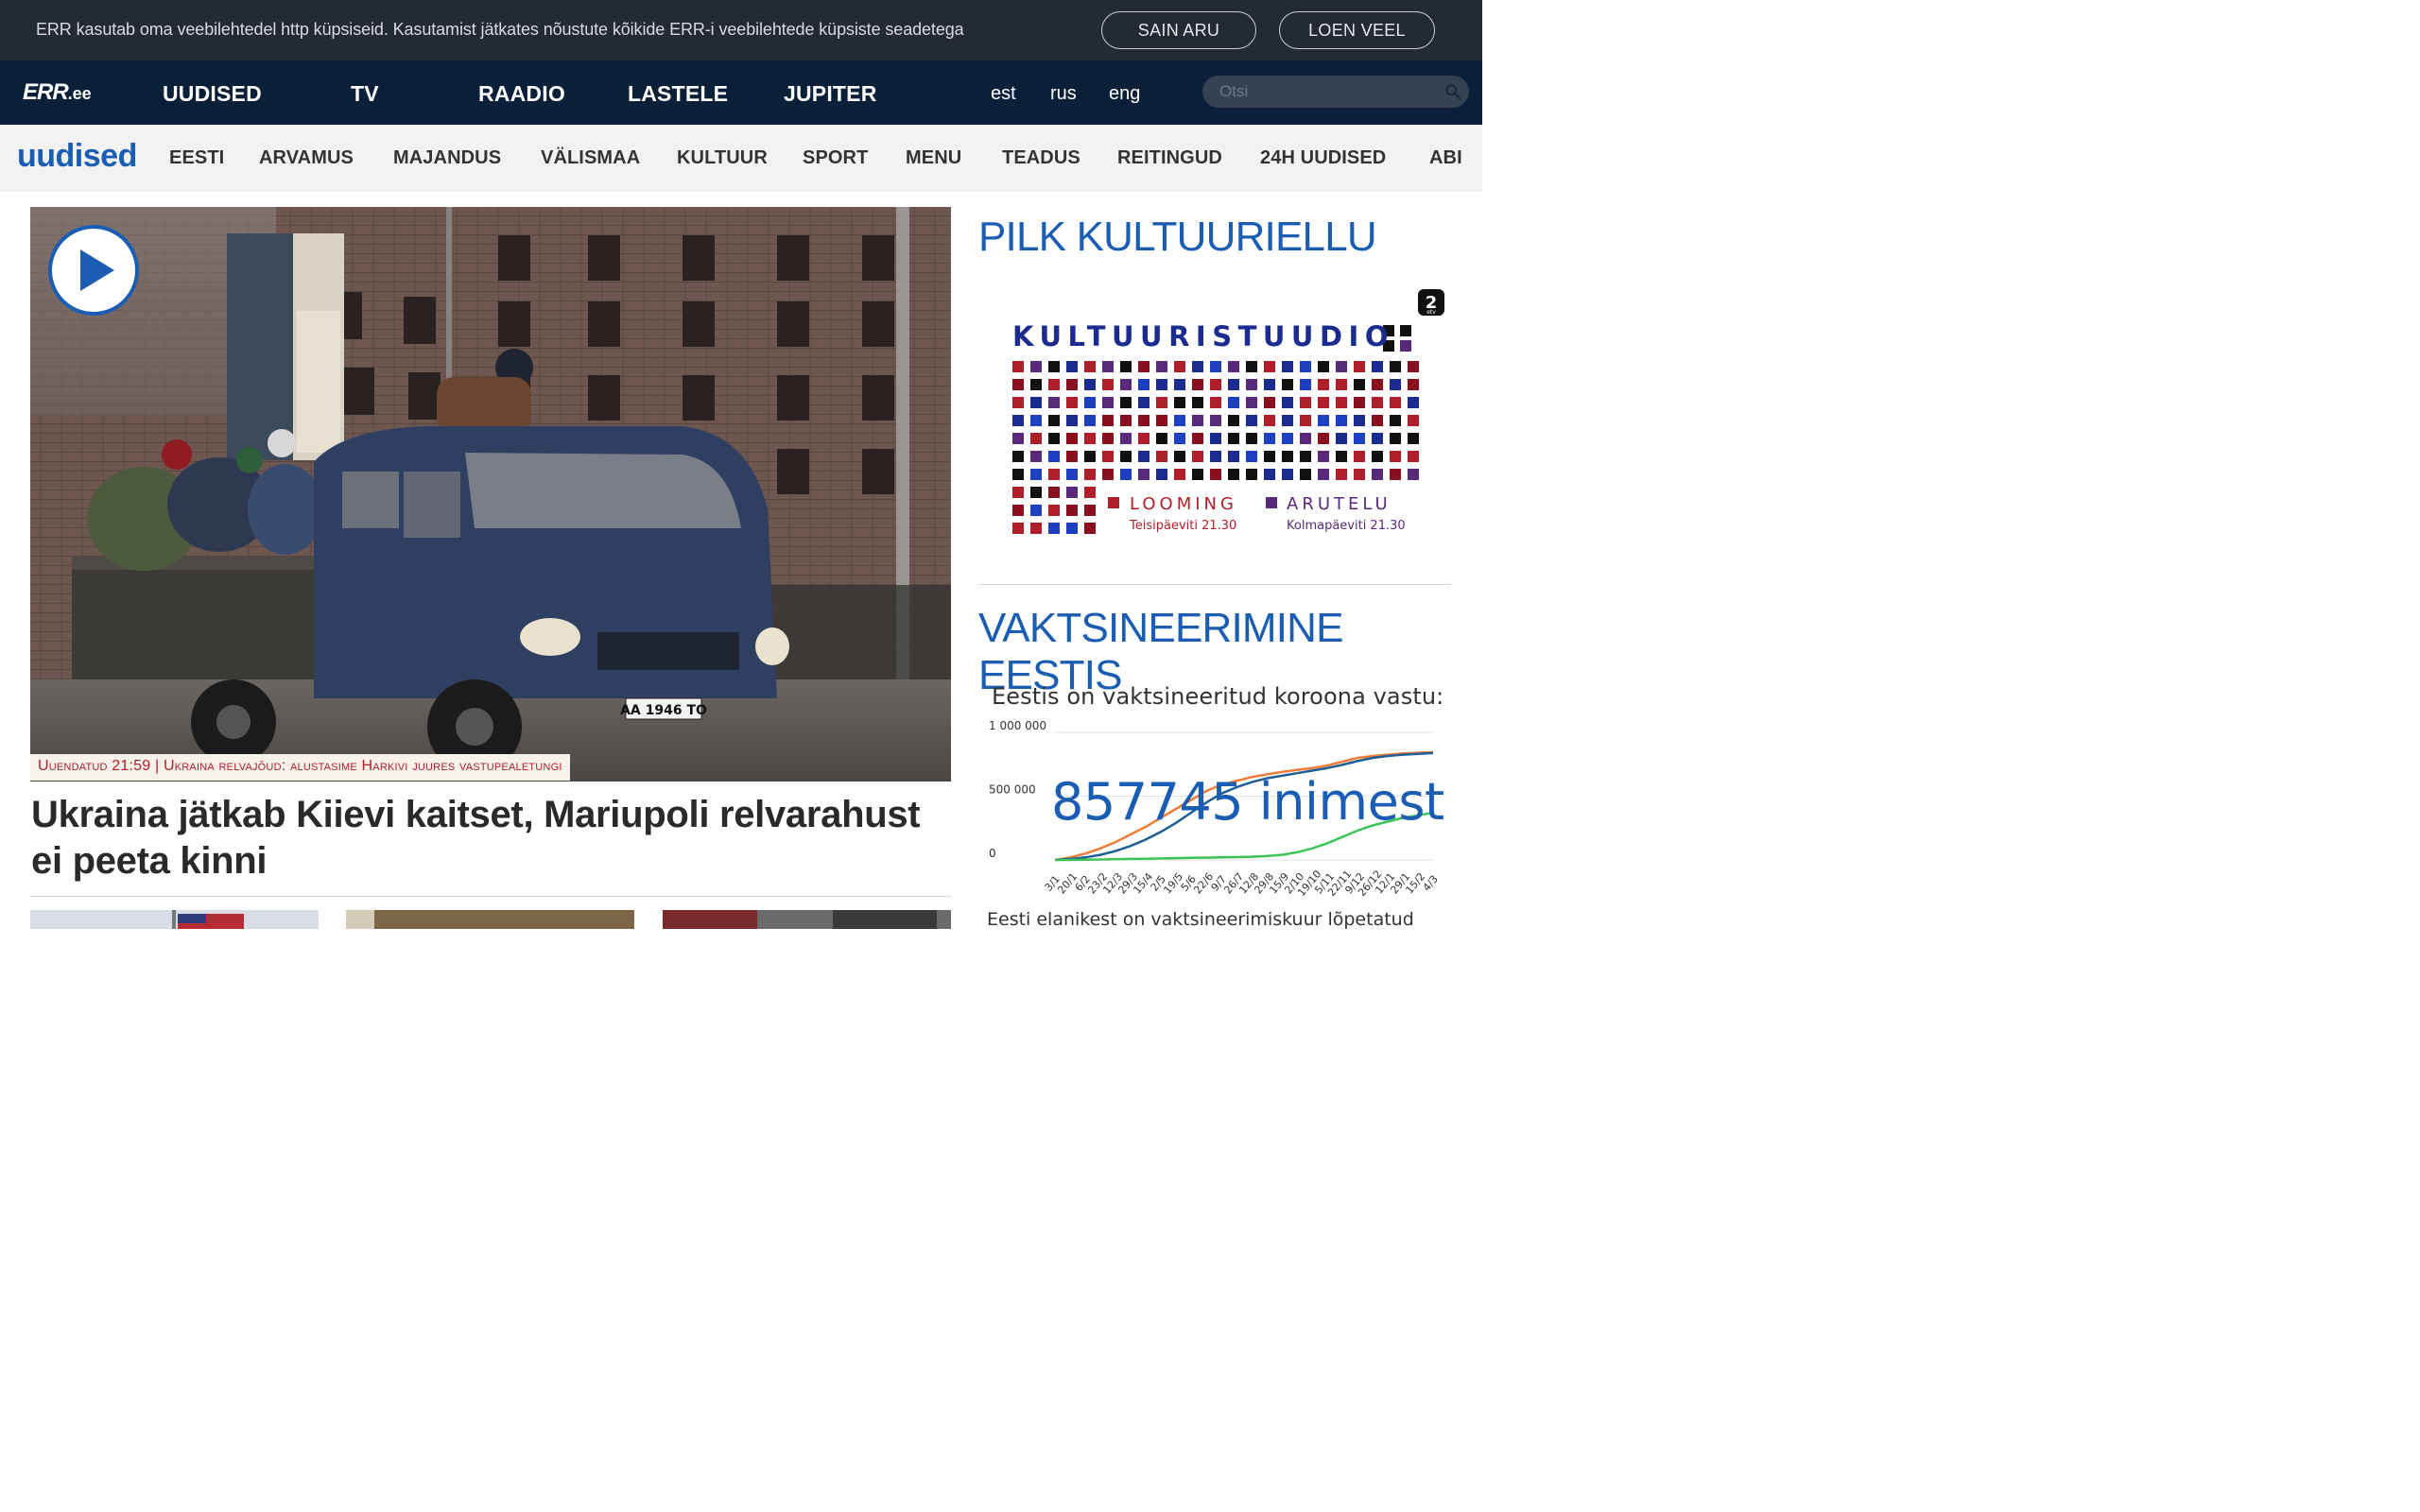 The image size is (2420, 1512). Describe the element at coordinates (1346, 526) in the screenshot. I see `promo-show-arutelu-time: Kolmapäeviti 21.30` at that location.